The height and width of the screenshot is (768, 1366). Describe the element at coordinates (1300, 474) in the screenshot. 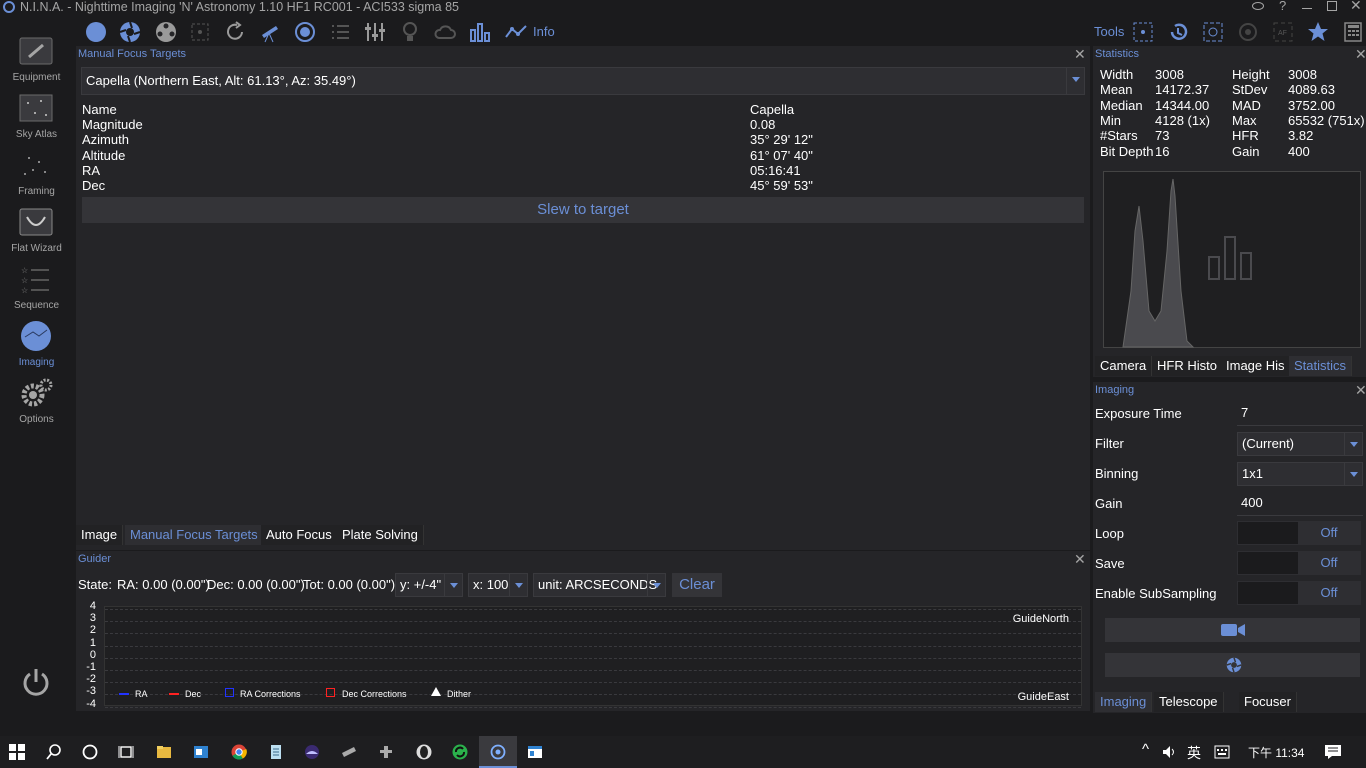

I see `binning-select: 1x1` at that location.